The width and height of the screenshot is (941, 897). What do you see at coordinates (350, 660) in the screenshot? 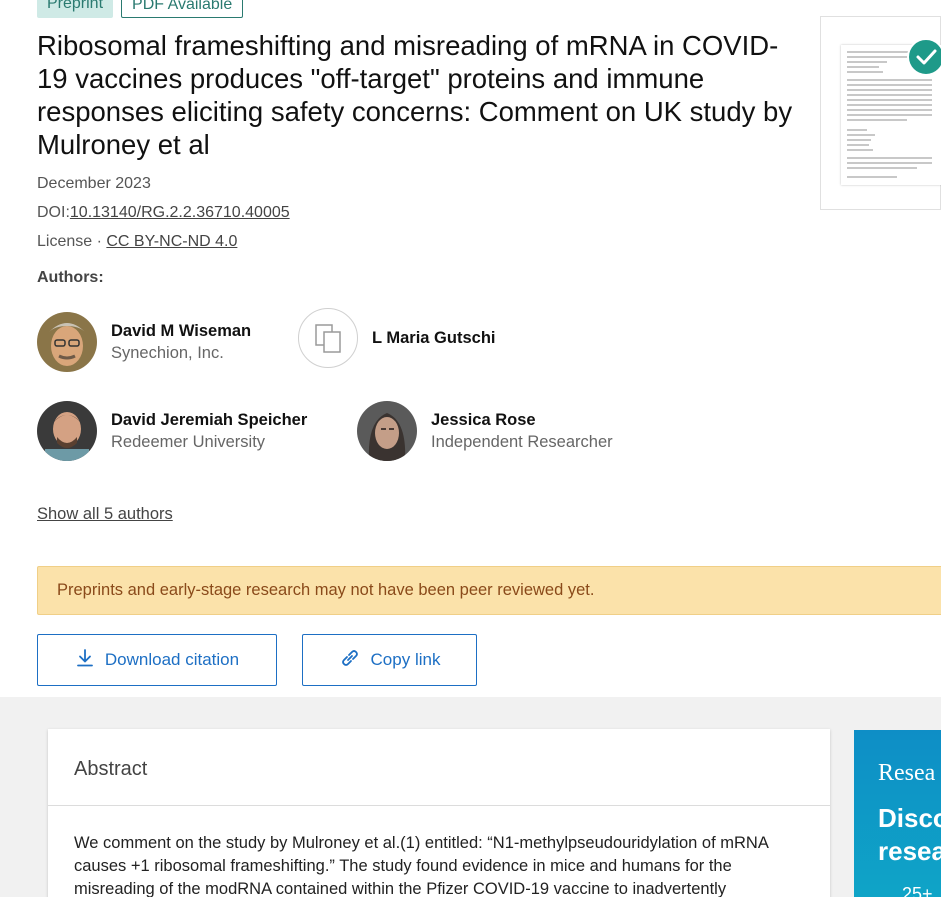
I see `link-icon` at bounding box center [350, 660].